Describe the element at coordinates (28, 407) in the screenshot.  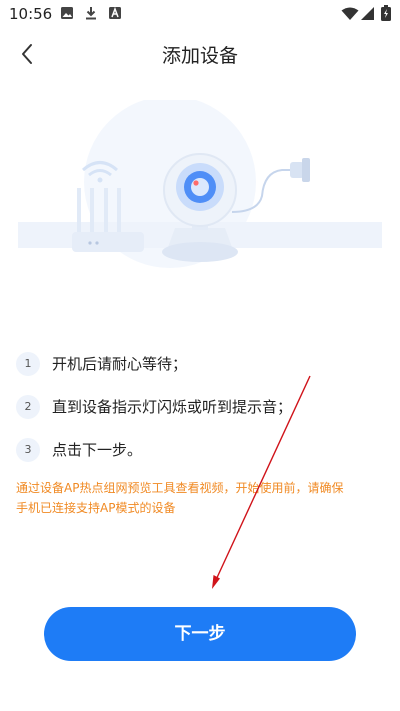
I see `step-number: 2` at that location.